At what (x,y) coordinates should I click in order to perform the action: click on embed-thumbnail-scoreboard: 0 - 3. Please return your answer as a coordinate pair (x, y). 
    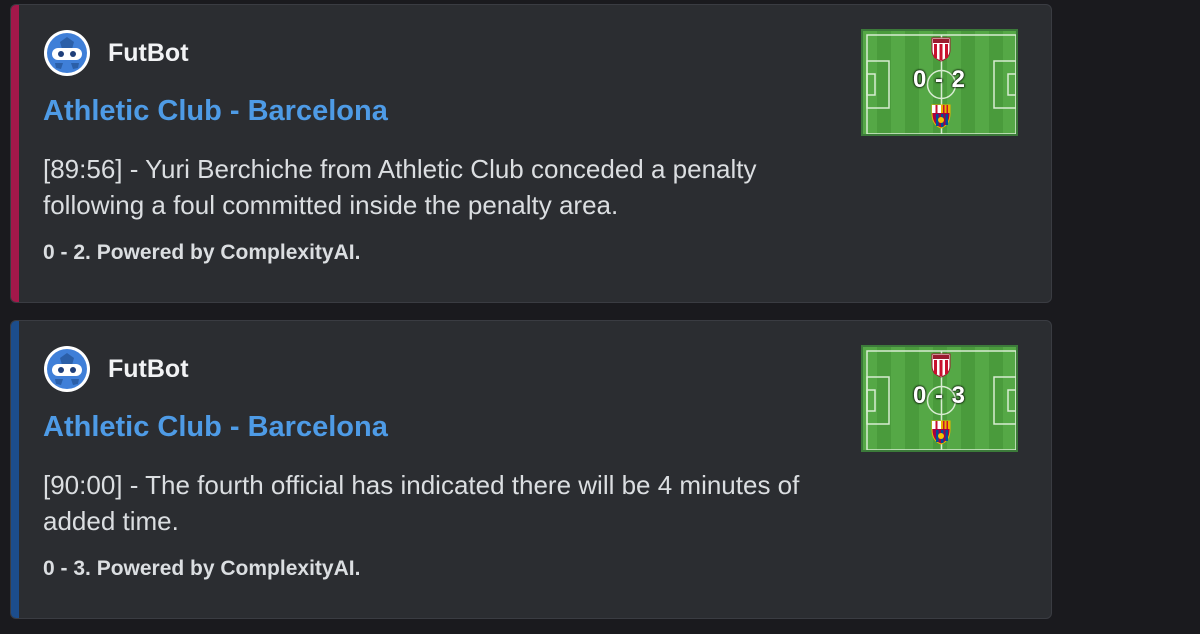
    Looking at the image, I should click on (939, 398).